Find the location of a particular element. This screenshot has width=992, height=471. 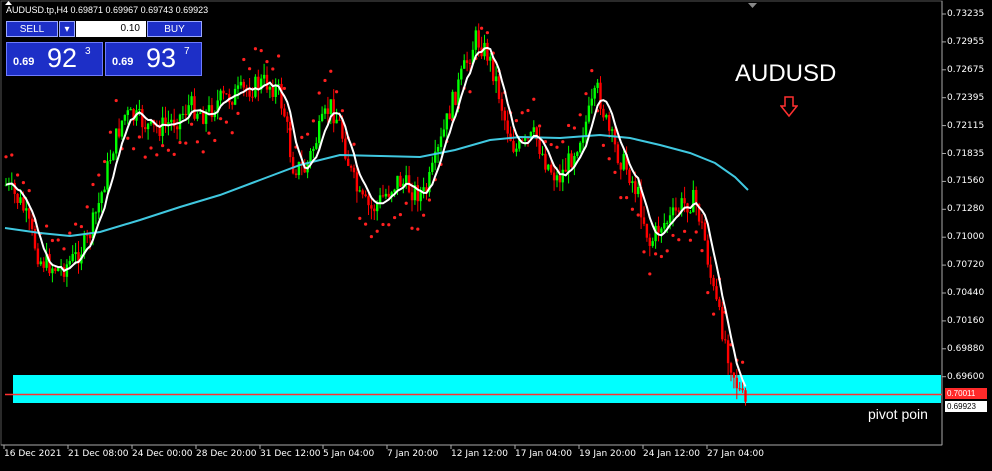

buy-price-button: 0.69 93 7 is located at coordinates (153, 59).